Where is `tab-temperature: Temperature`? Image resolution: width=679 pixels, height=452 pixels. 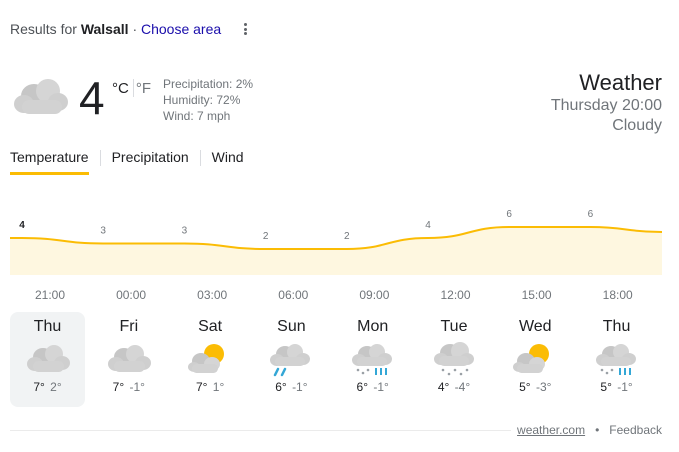
tab-temperature: Temperature is located at coordinates (49, 162).